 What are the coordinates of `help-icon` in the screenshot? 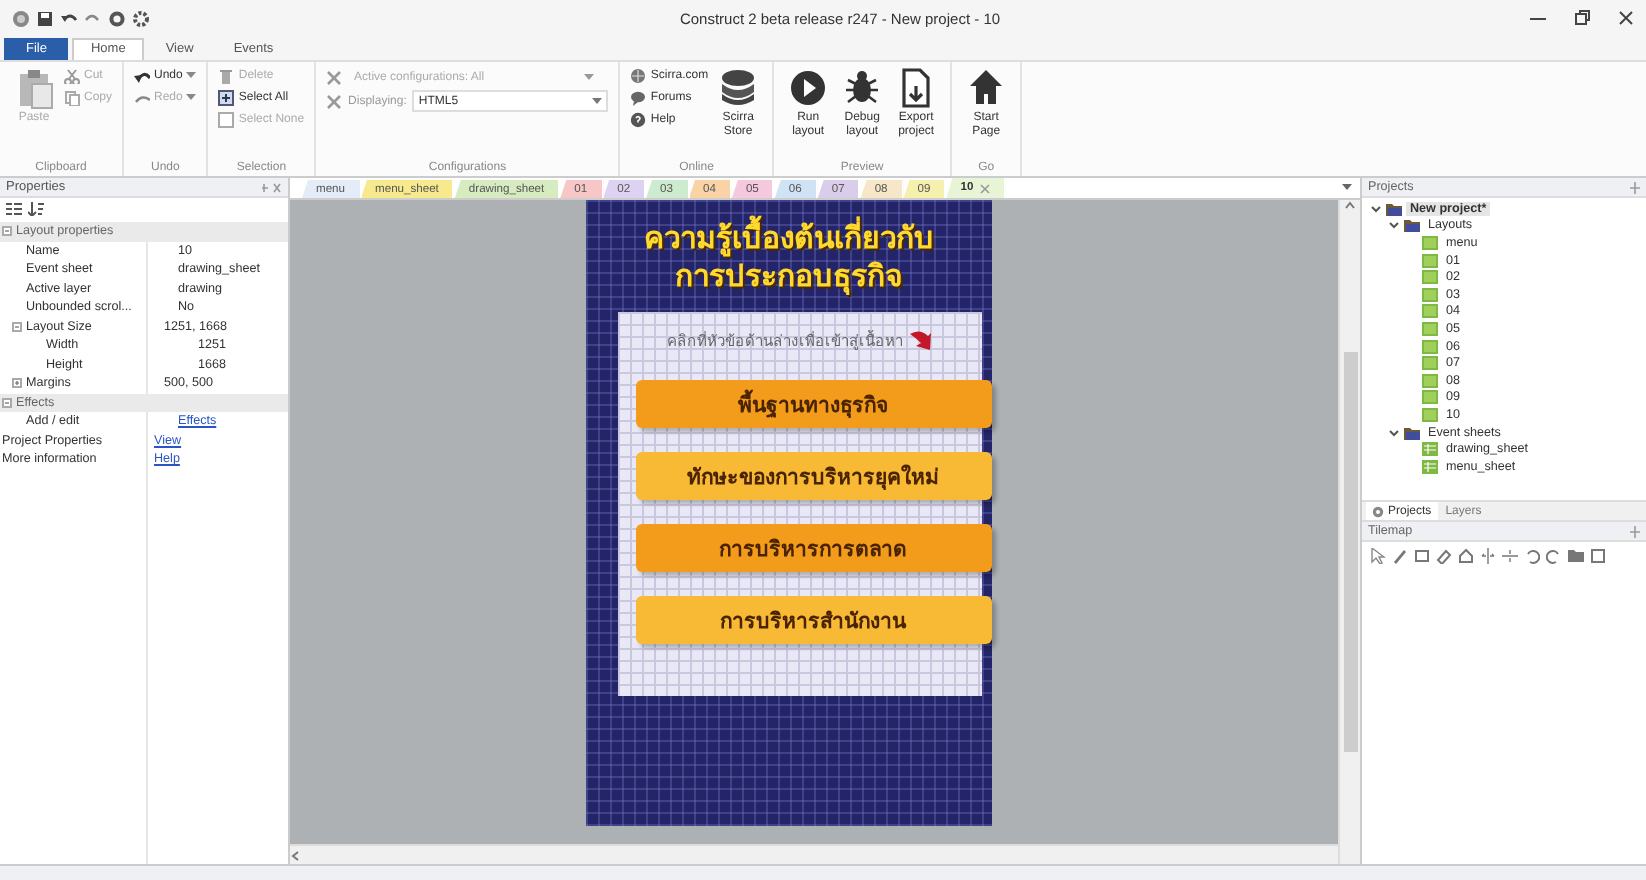 It's located at (638, 120).